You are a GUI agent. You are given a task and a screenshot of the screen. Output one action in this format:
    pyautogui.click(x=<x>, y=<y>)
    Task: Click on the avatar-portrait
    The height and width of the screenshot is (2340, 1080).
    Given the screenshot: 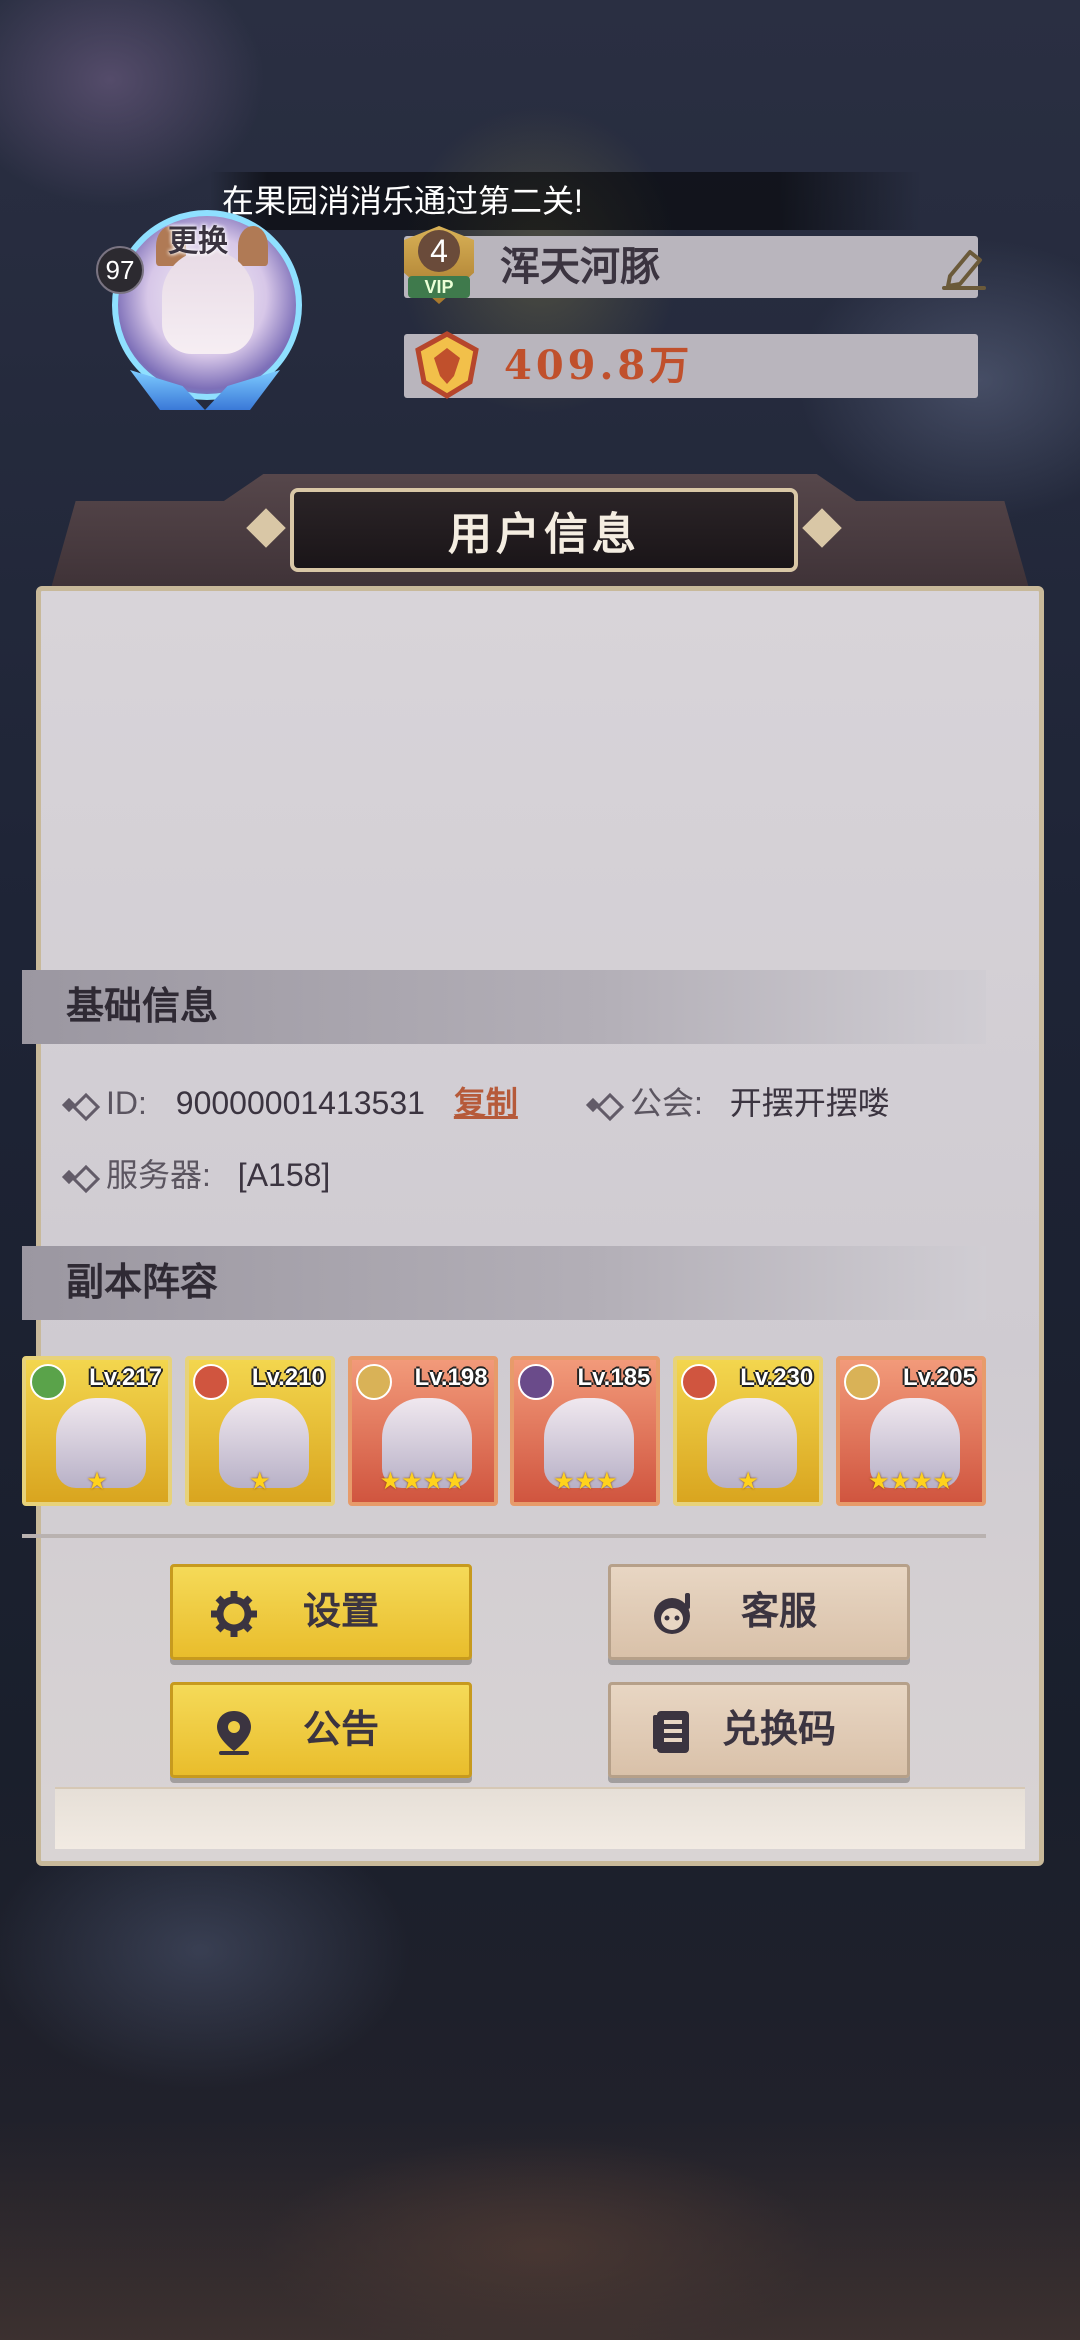 What is the action you would take?
    pyautogui.click(x=208, y=302)
    